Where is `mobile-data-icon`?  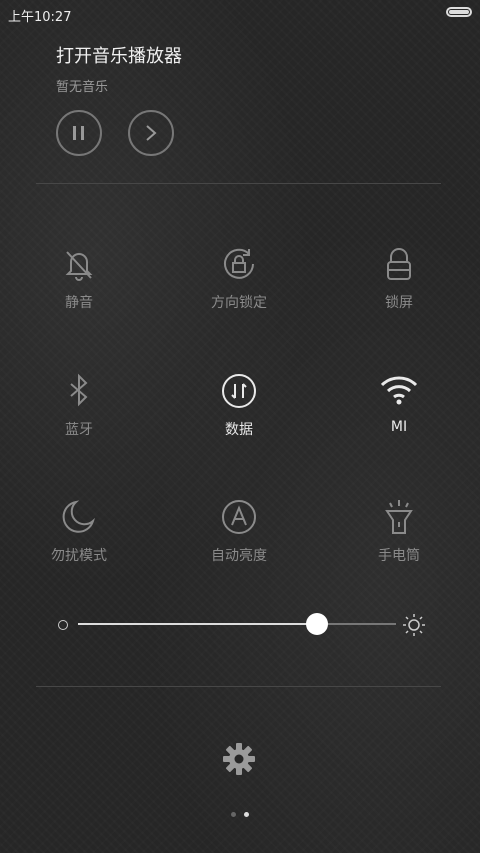
mobile-data-icon is located at coordinates (239, 391).